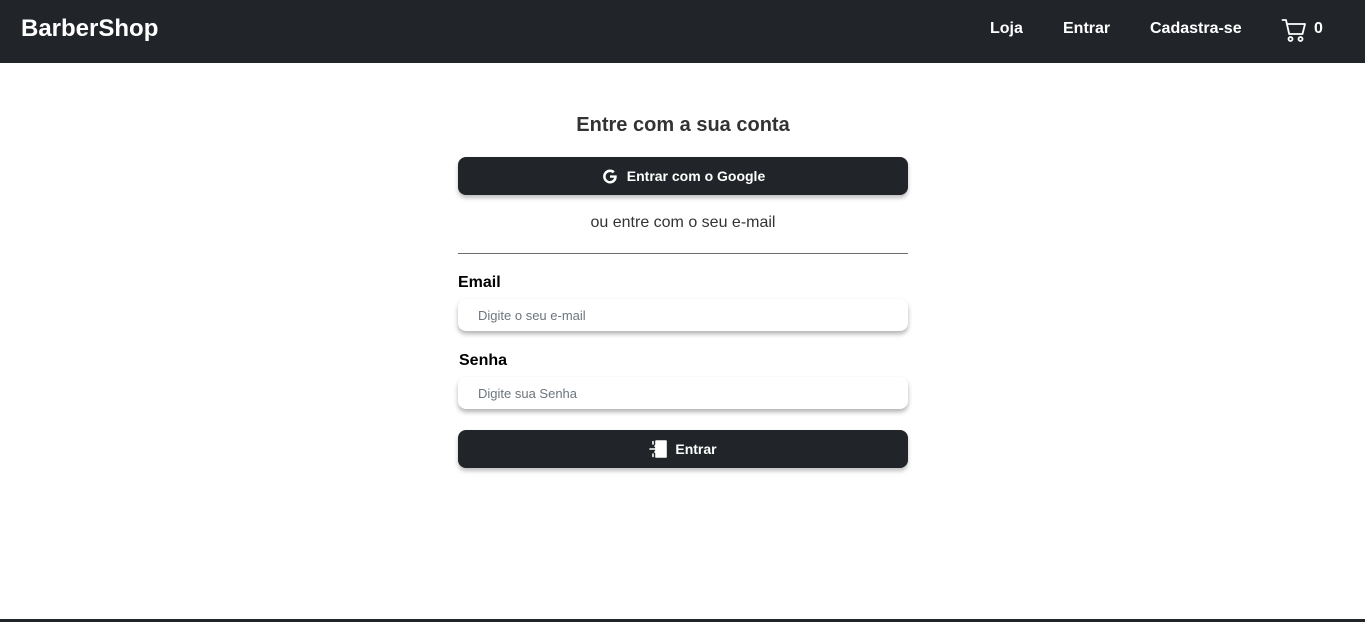  What do you see at coordinates (683, 253) in the screenshot?
I see `divider` at bounding box center [683, 253].